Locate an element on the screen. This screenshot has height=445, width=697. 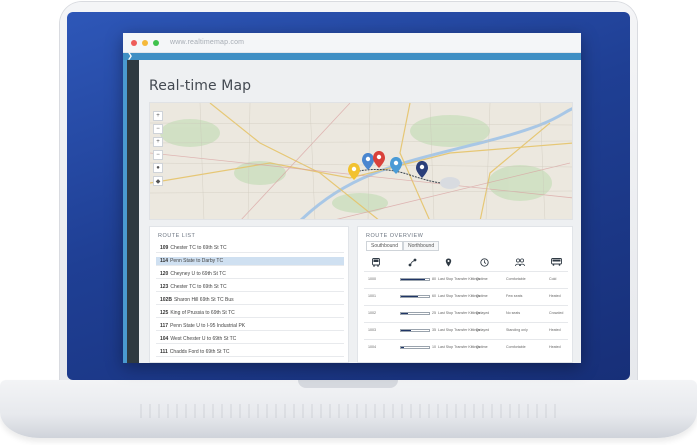
vehicle-id: 1004 is located at coordinates (372, 347).